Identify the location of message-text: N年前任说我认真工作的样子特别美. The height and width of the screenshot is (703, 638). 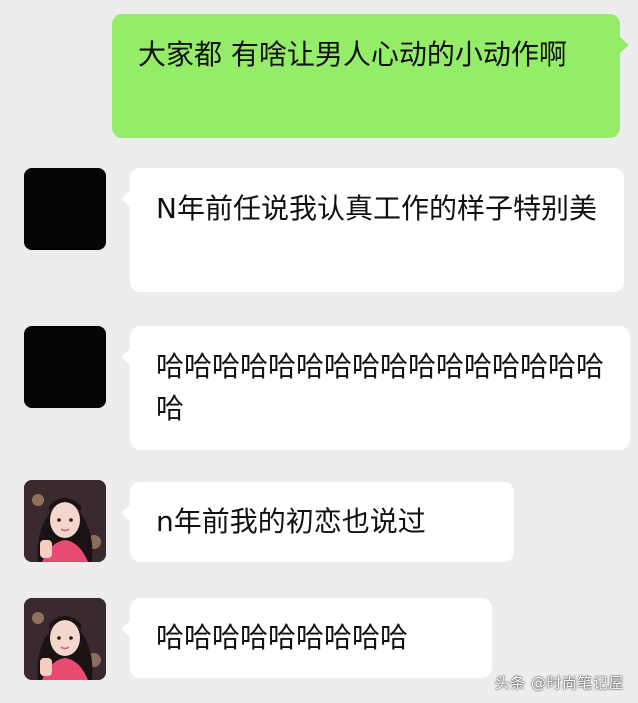
(376, 208).